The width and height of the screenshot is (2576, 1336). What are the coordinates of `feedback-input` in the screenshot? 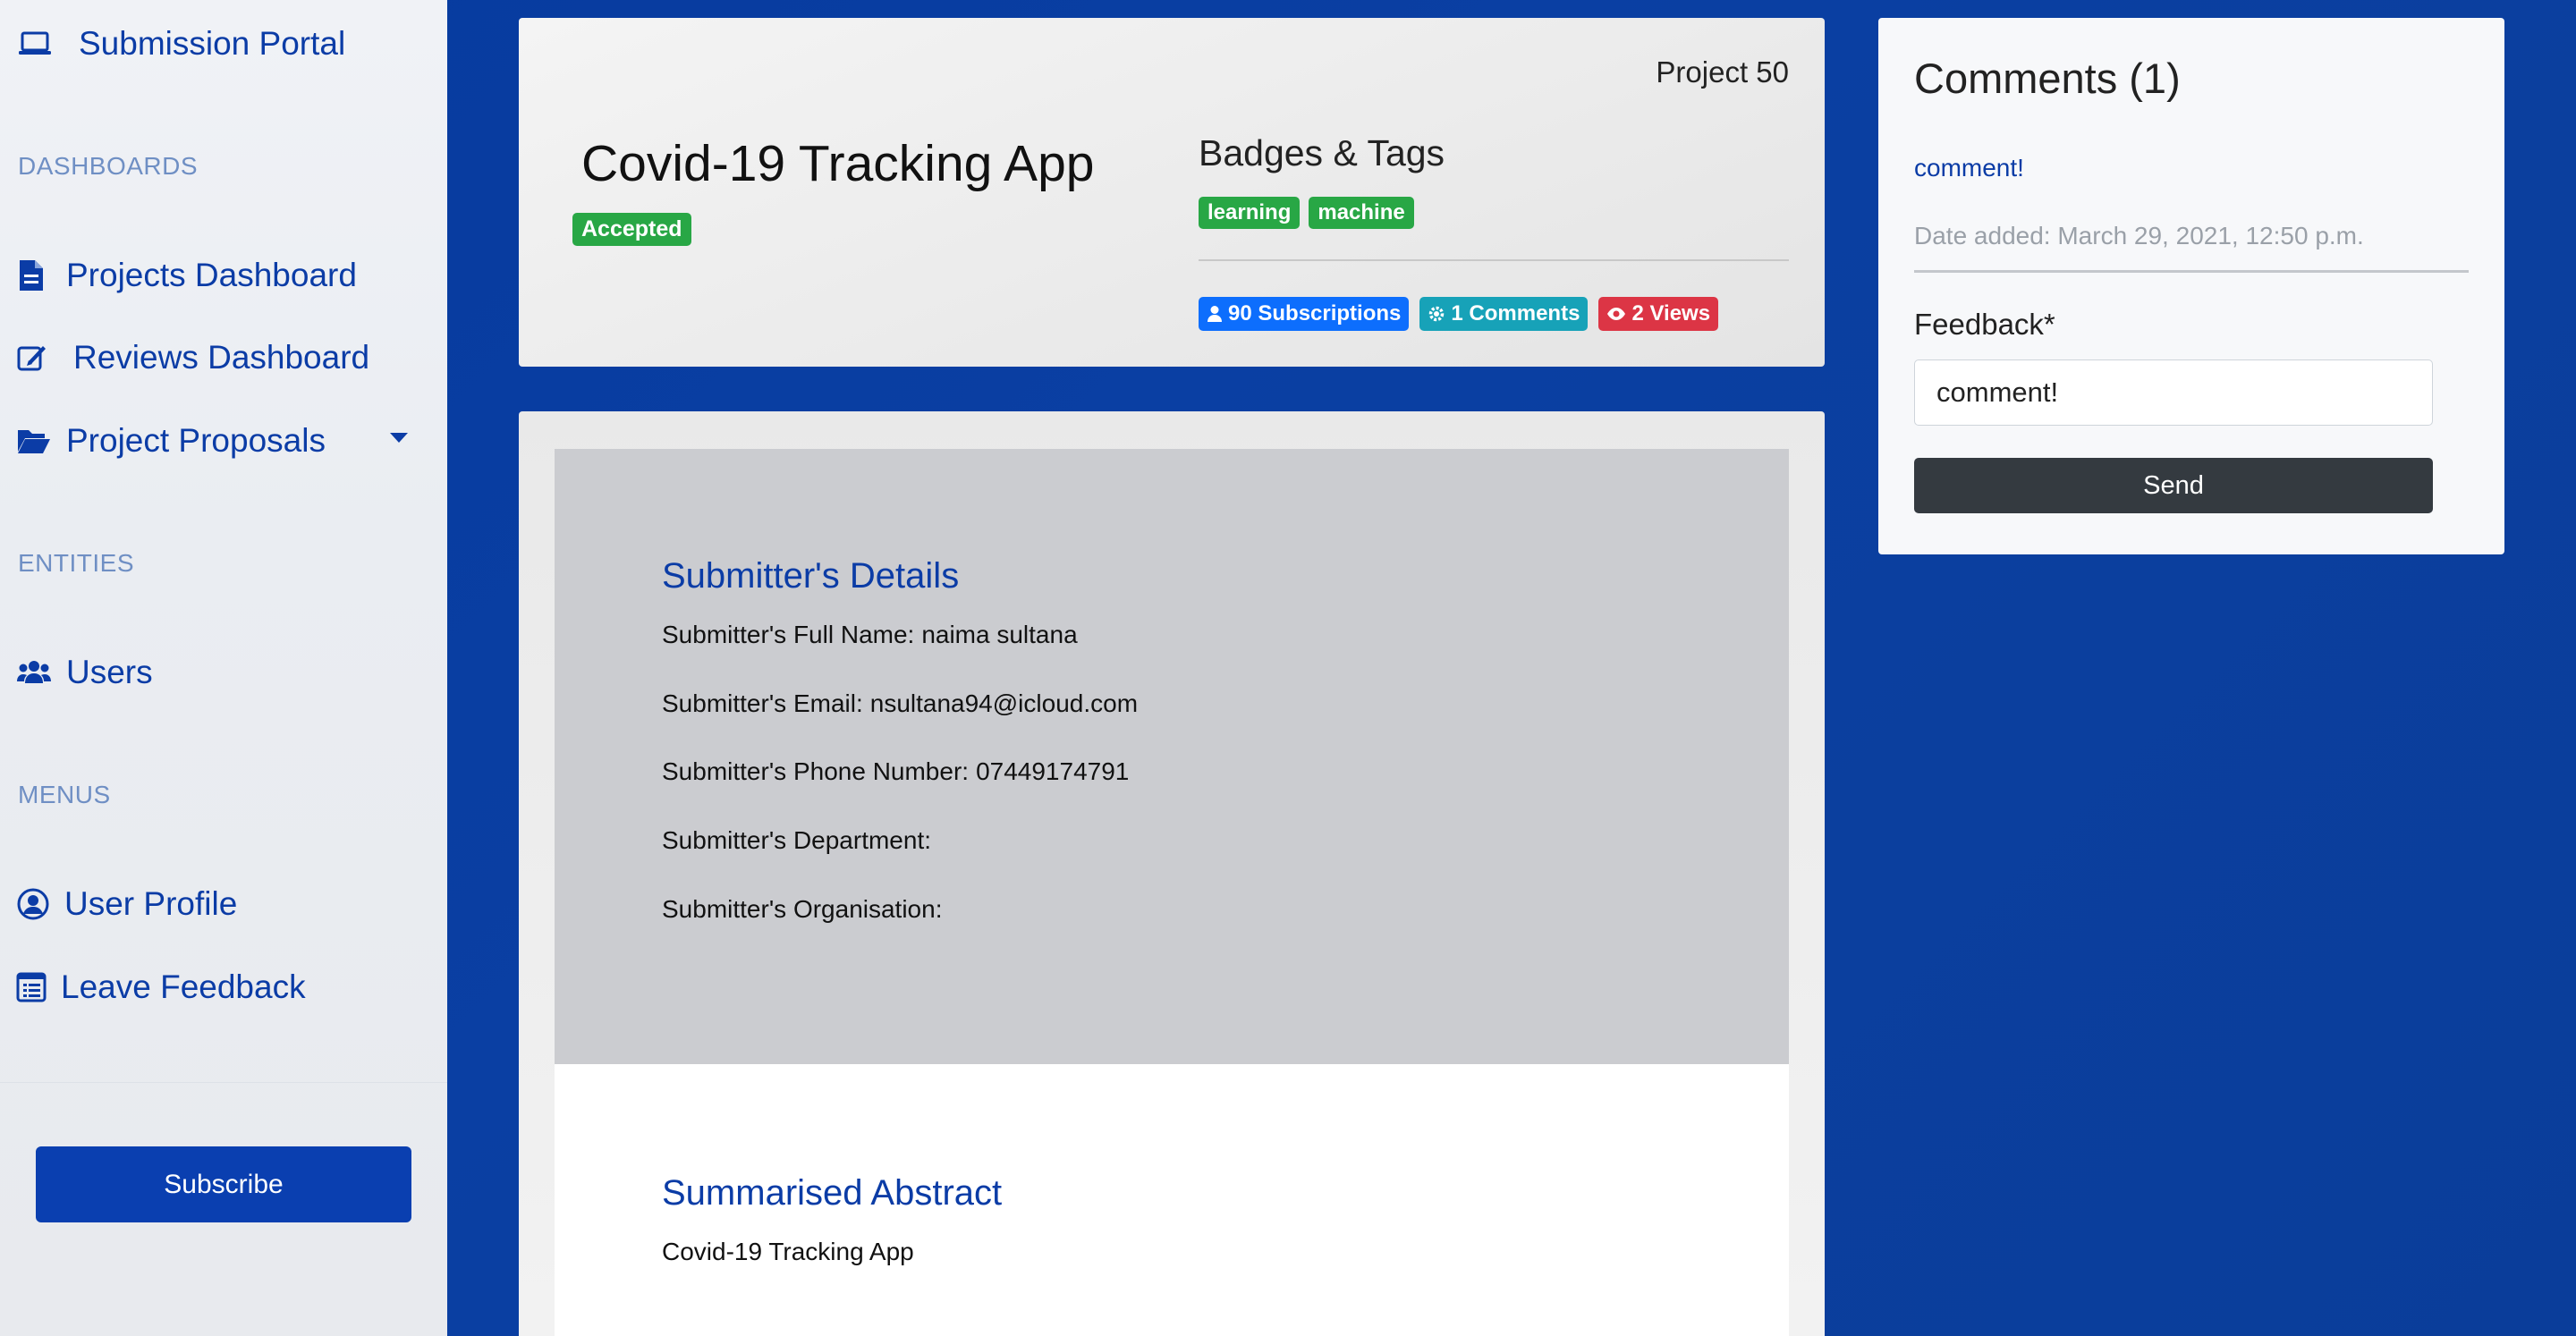 It's located at (2173, 392).